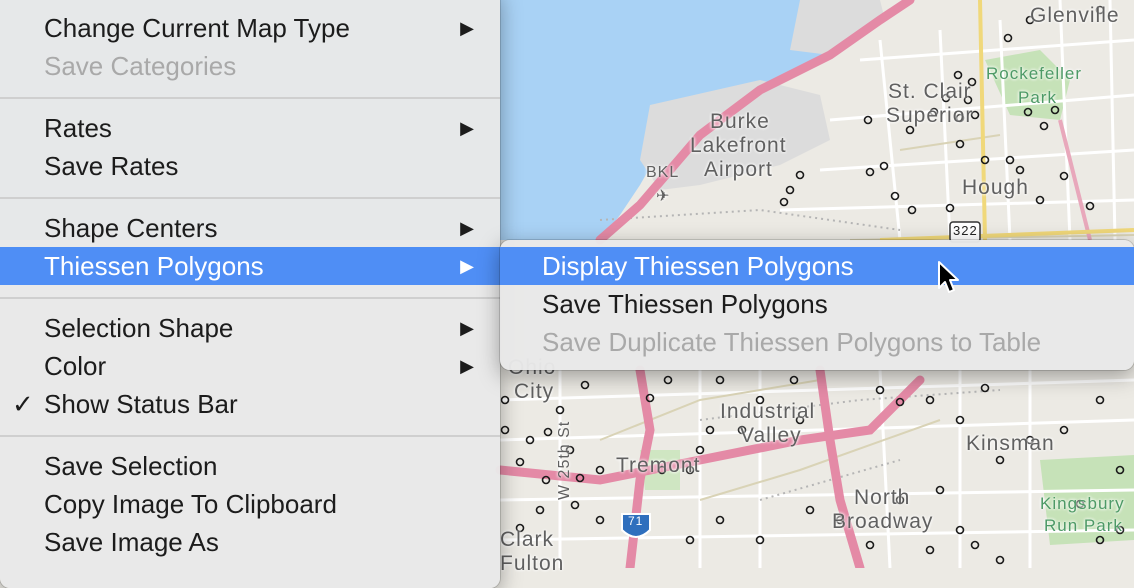  What do you see at coordinates (250, 366) in the screenshot?
I see `menu-item-color: Color ▶` at bounding box center [250, 366].